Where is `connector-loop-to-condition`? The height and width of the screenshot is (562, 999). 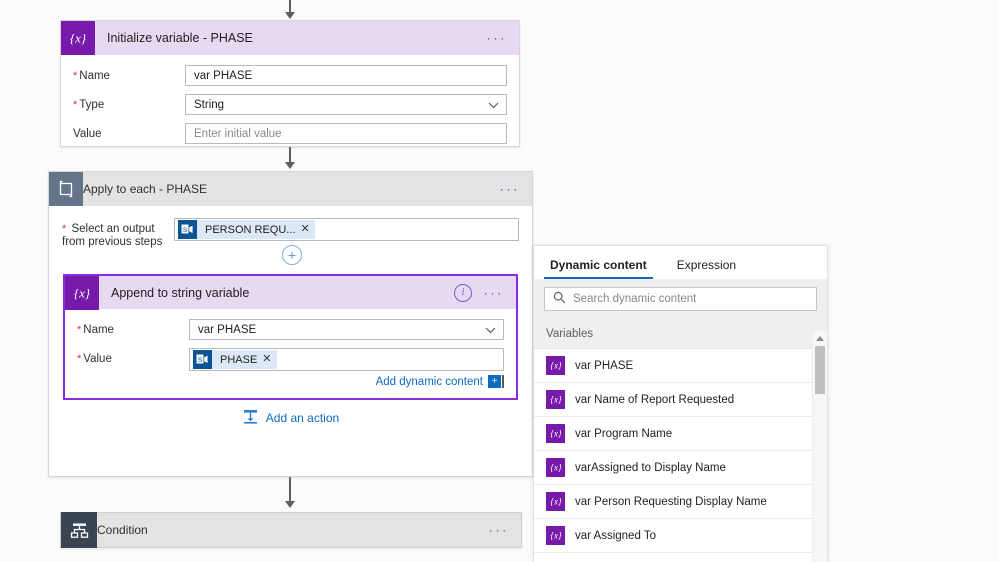 connector-loop-to-condition is located at coordinates (290, 490).